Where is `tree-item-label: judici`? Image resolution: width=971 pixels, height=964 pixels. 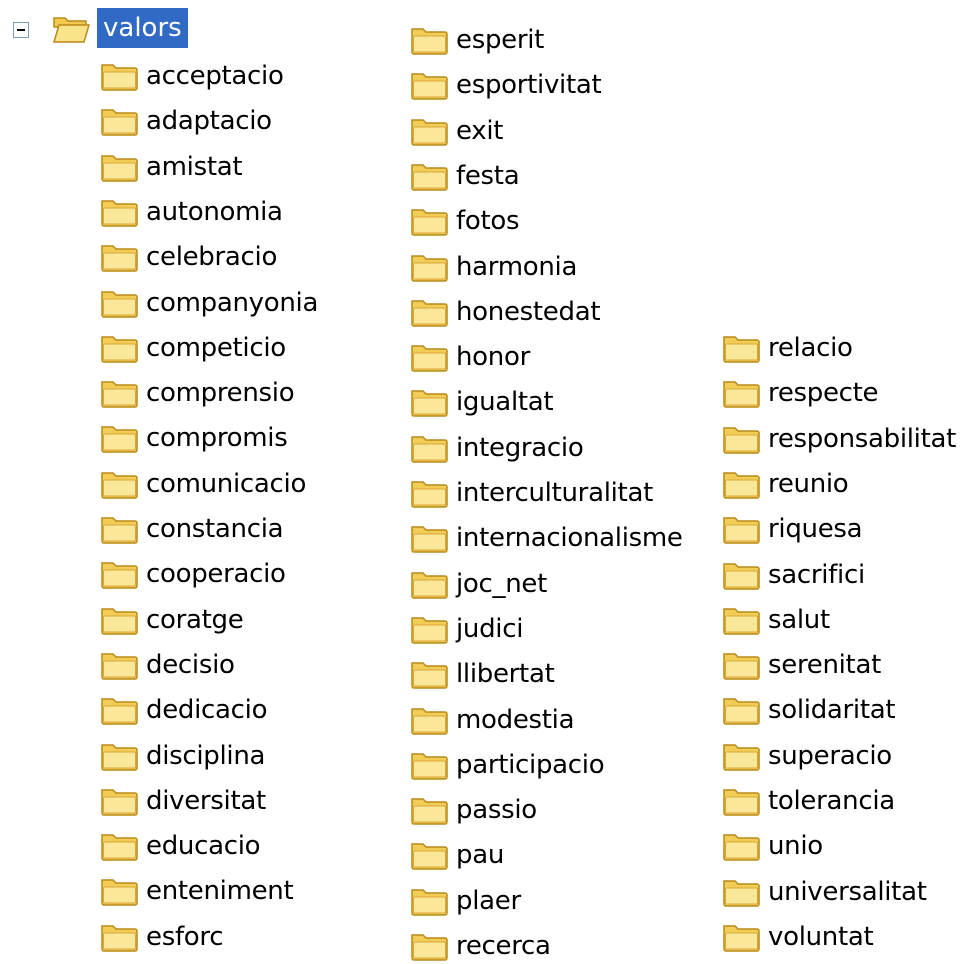
tree-item-label: judici is located at coordinates (490, 628).